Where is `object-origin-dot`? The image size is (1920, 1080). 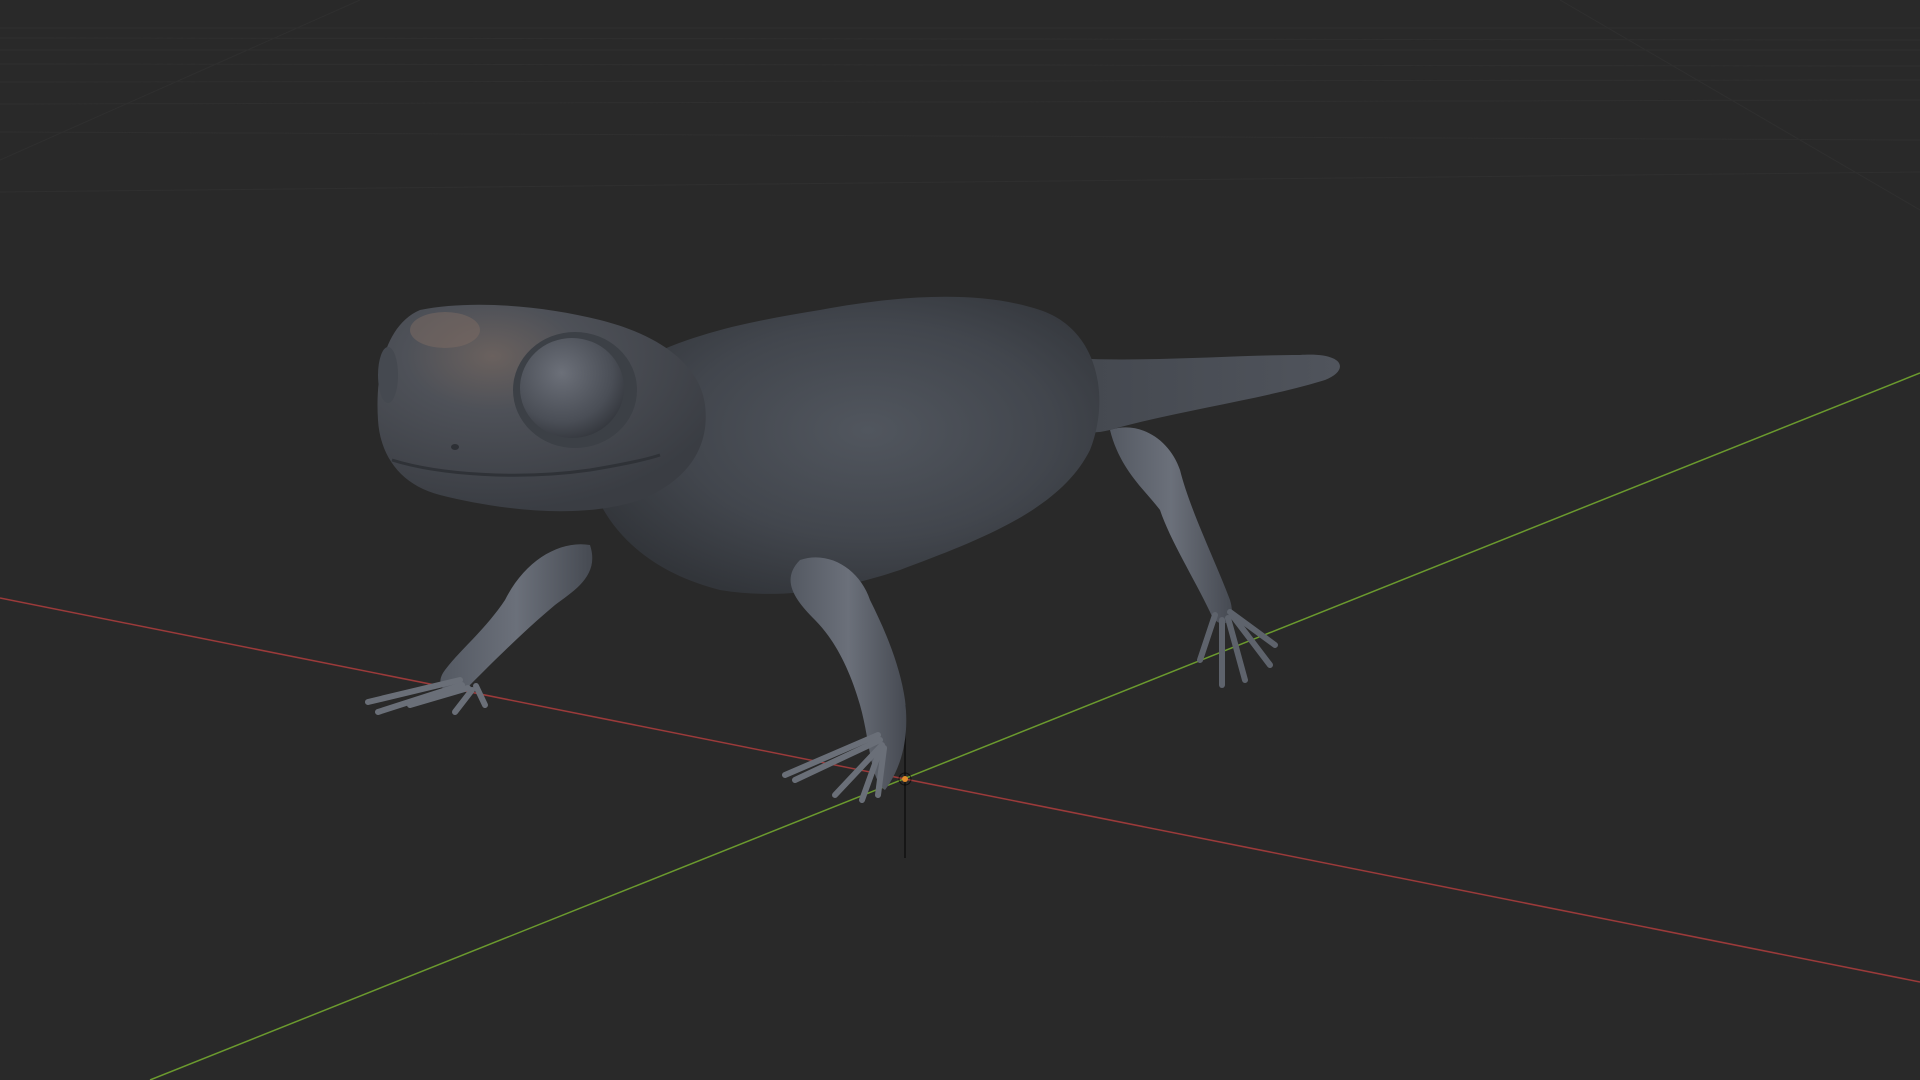 object-origin-dot is located at coordinates (905, 779).